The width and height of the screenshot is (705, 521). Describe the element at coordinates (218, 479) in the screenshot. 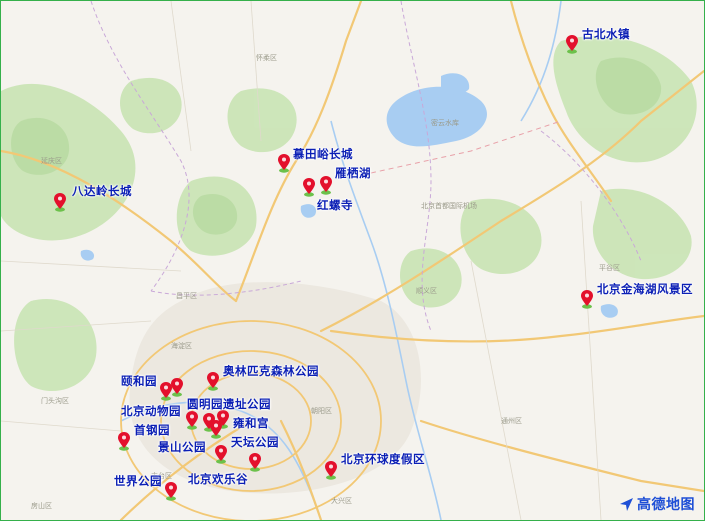

I see `poi-label-happyvalley: 北京欢乐谷` at that location.